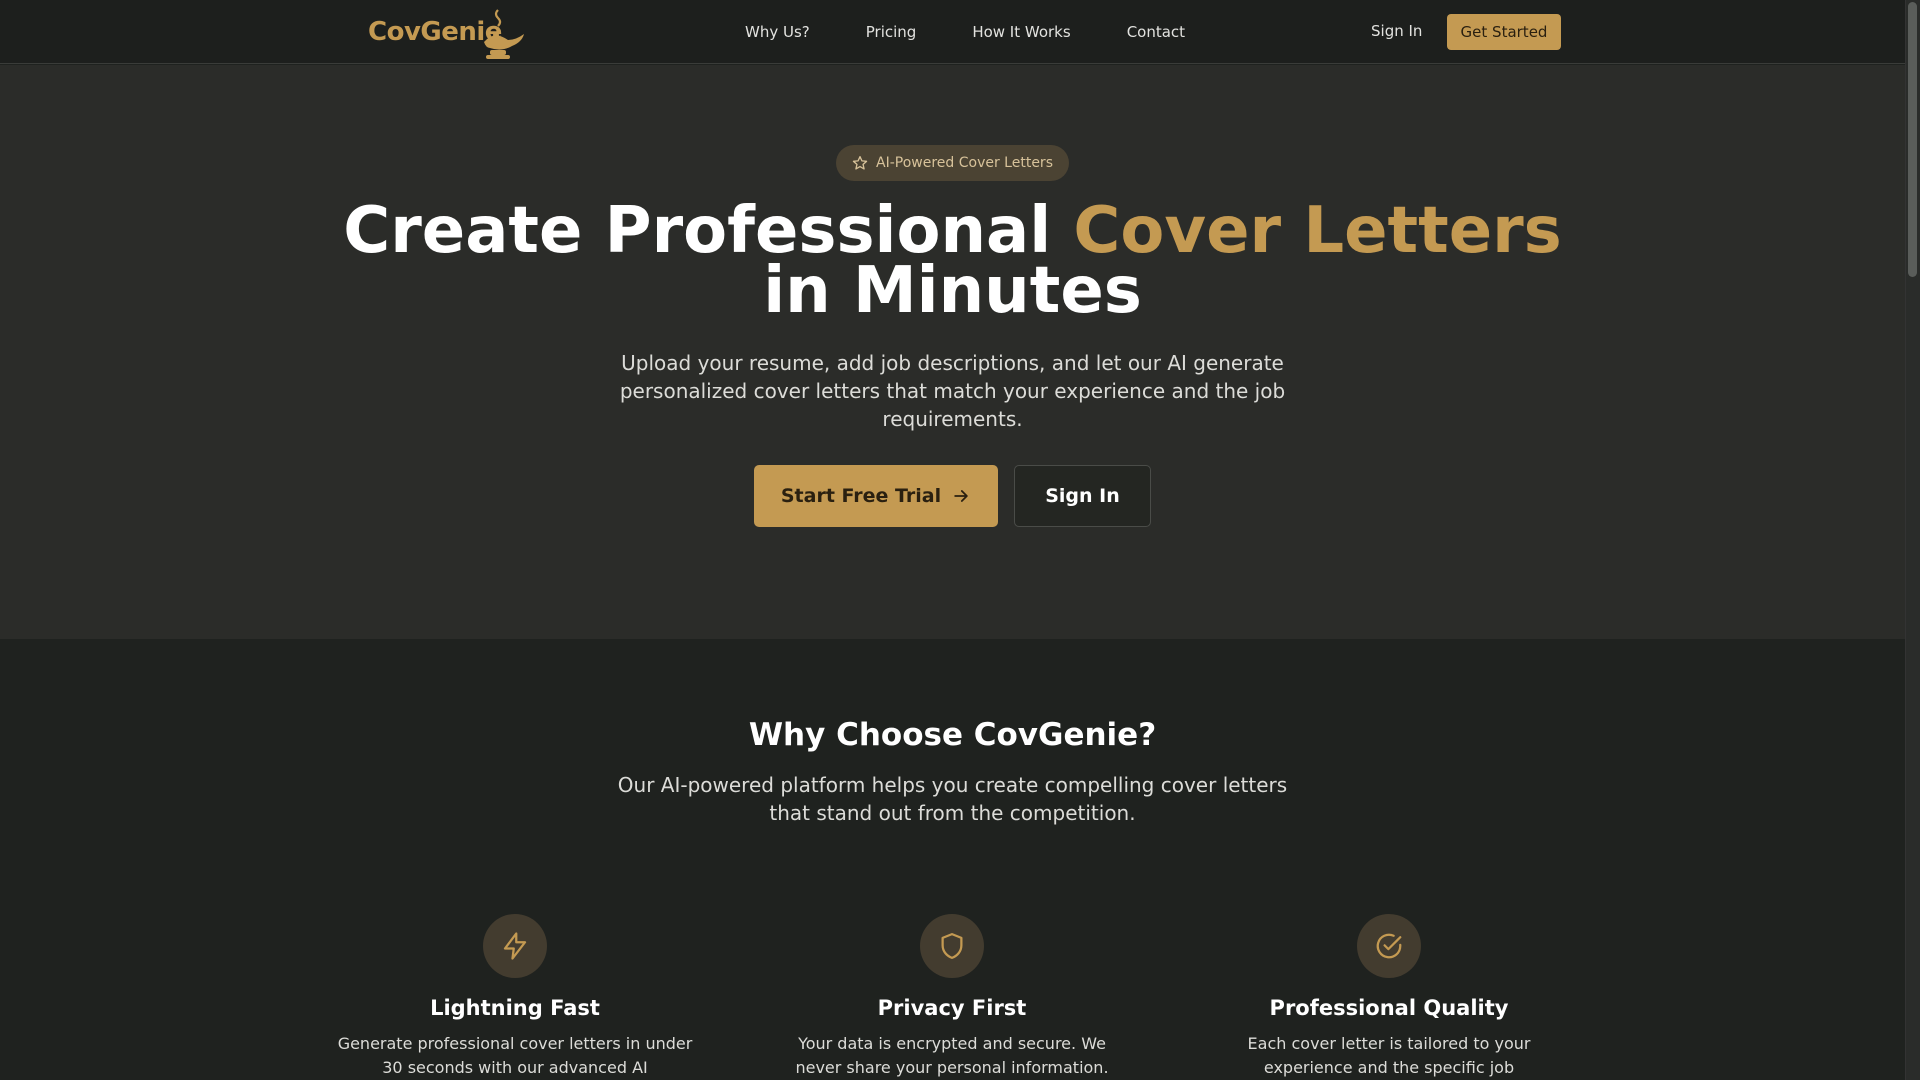 This screenshot has height=1080, width=1920. Describe the element at coordinates (952, 735) in the screenshot. I see `features-title: Why Choose CovGenie?` at that location.